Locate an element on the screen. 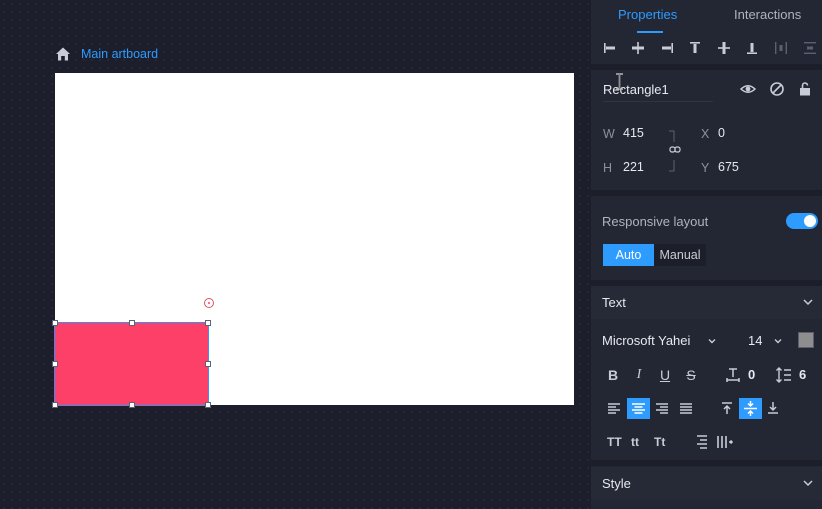  unlock-icon is located at coordinates (805, 89).